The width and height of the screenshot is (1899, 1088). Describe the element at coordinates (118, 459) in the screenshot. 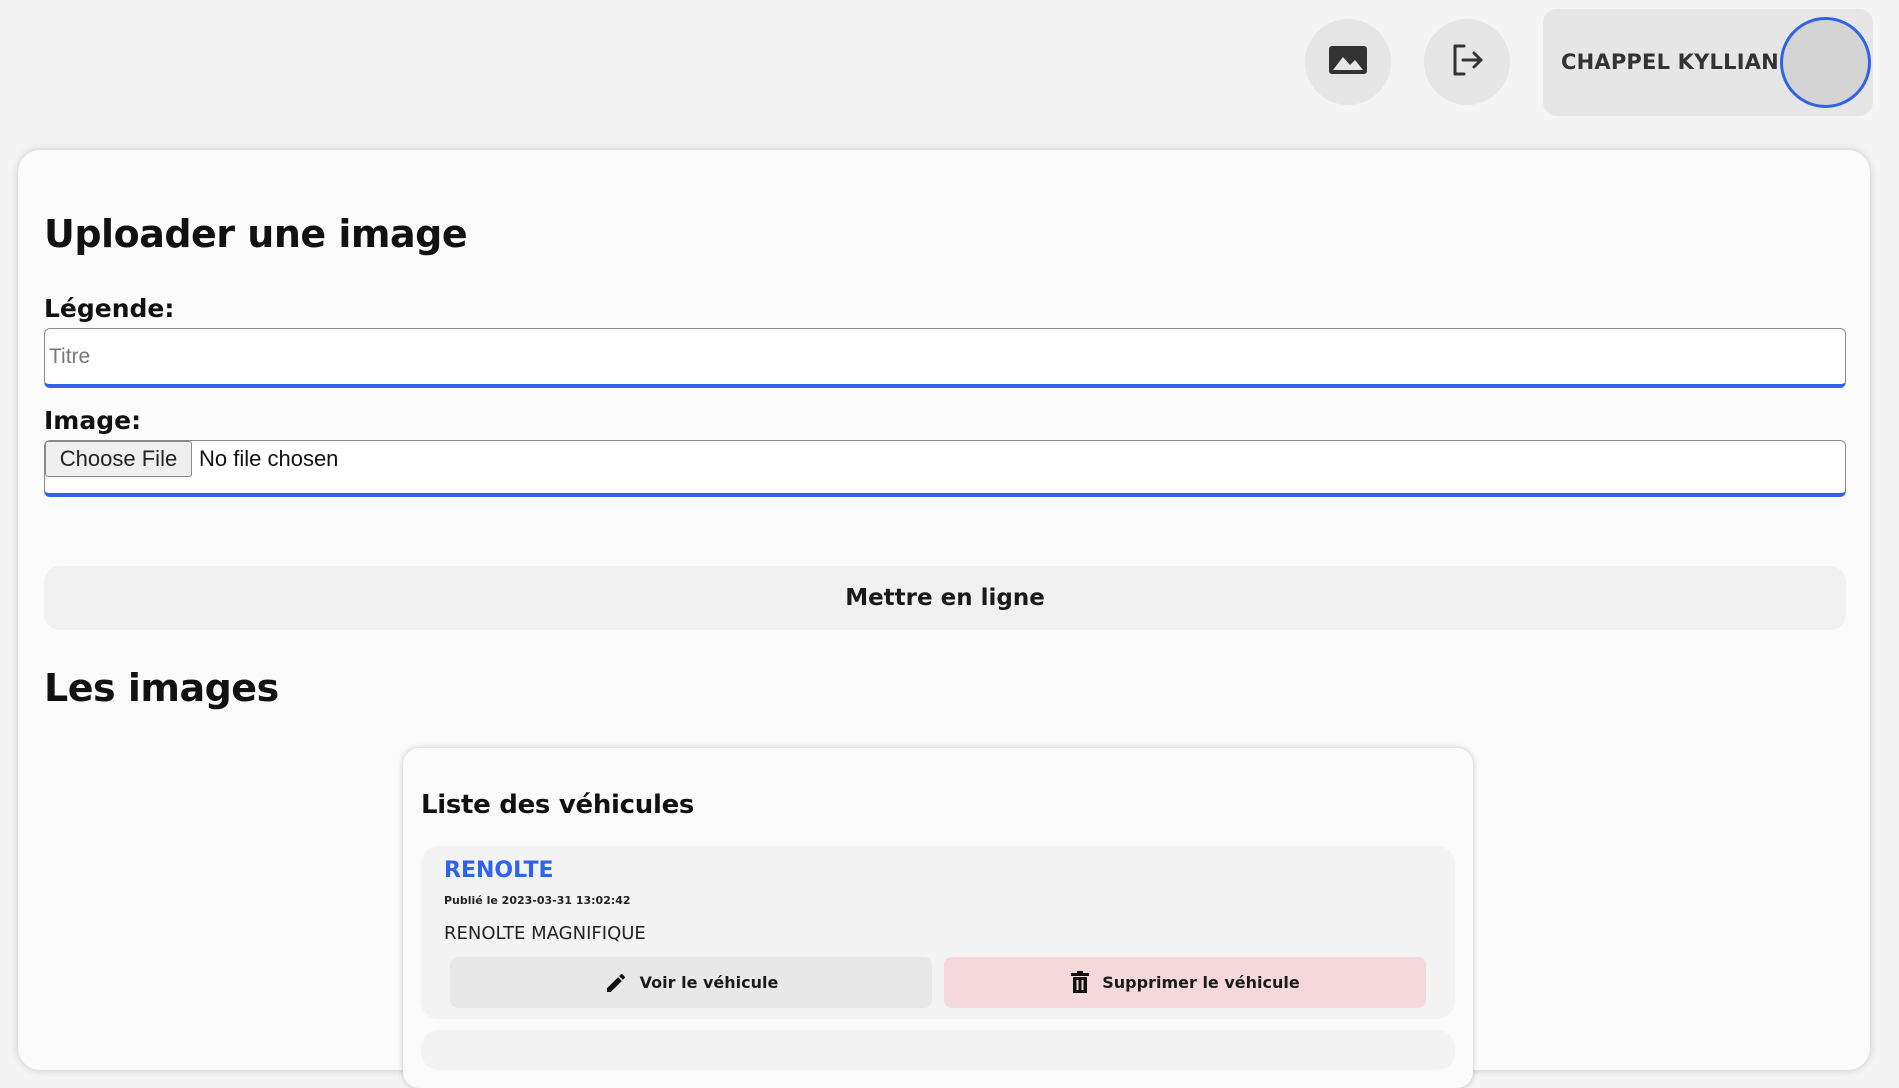

I see `choose-file-button: Choose File` at that location.